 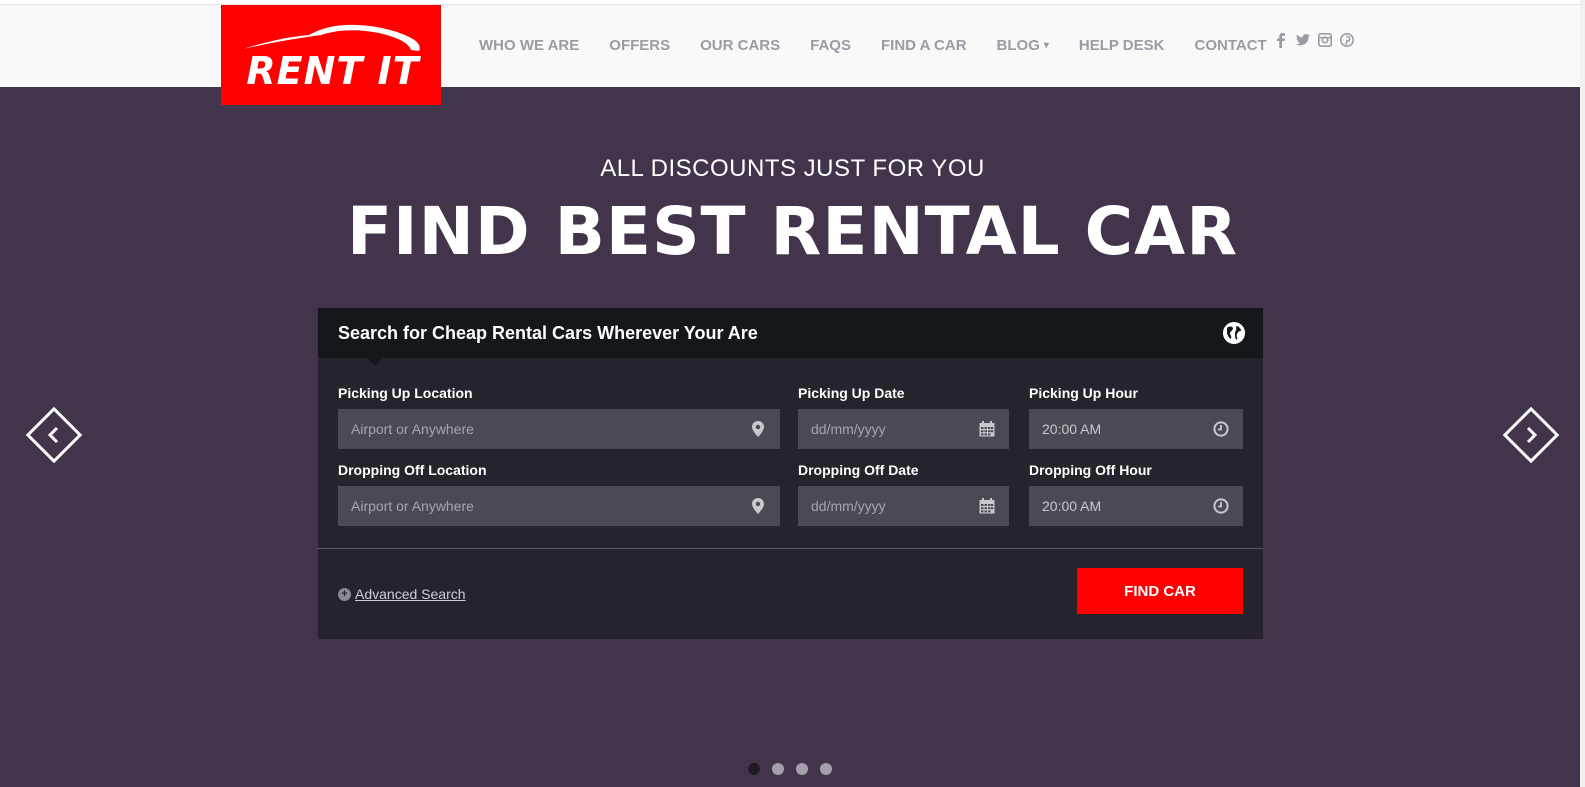 I want to click on plus-circle-icon: +, so click(x=344, y=594).